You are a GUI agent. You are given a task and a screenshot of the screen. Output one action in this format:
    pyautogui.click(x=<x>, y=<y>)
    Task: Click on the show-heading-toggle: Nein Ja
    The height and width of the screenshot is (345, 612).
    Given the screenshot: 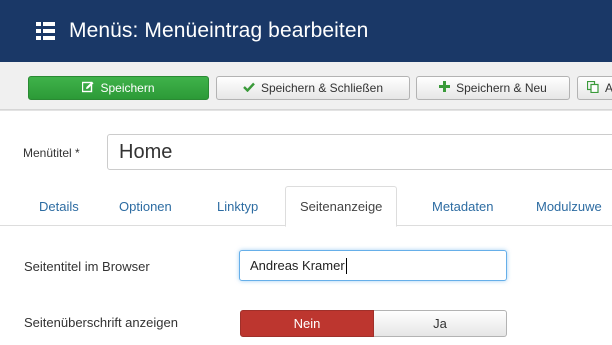 What is the action you would take?
    pyautogui.click(x=373, y=323)
    